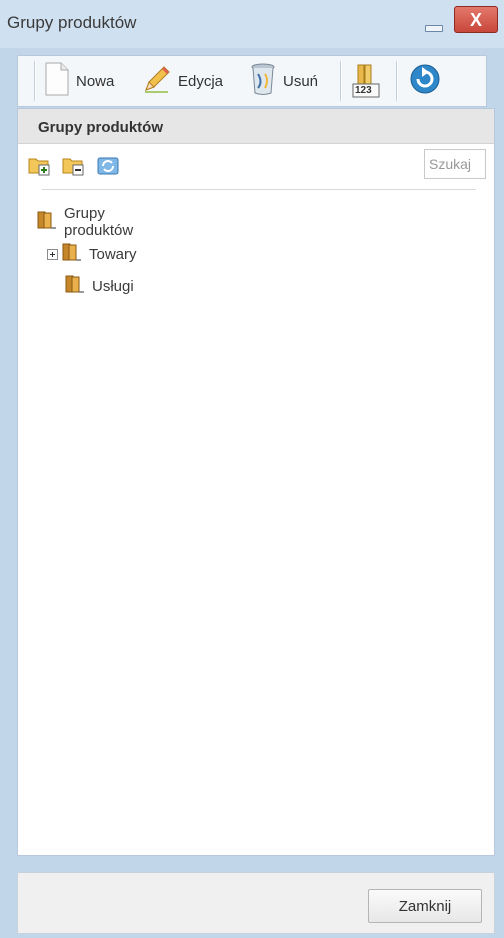  I want to click on tree-node-uslugi: Usługi, so click(99, 286).